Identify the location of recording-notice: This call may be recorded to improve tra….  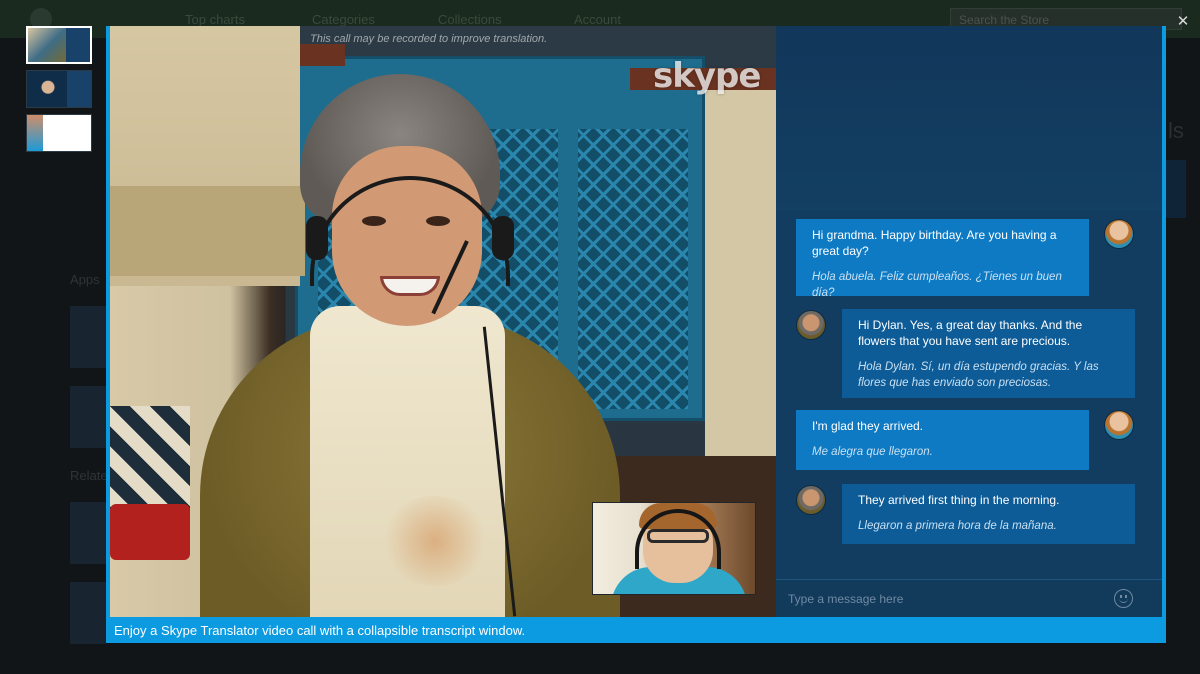
(429, 39).